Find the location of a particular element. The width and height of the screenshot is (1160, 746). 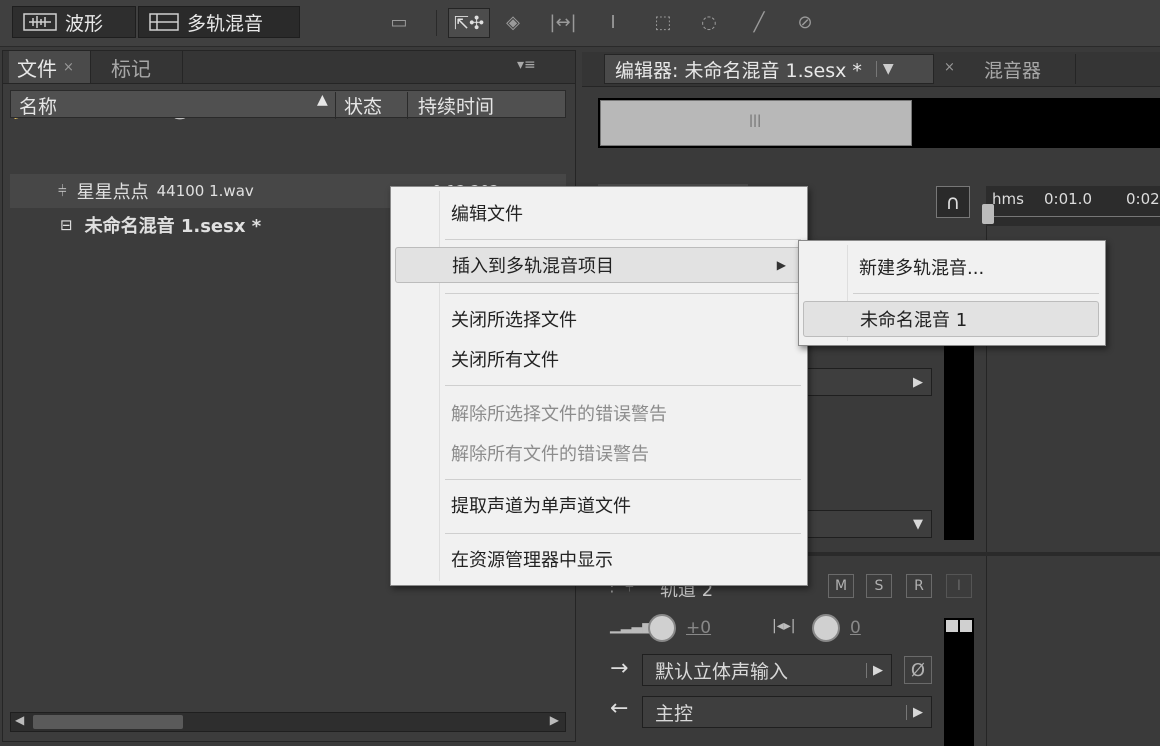

files-table-header: 名称 ▲ 状态 持续时间 is located at coordinates (288, 104).